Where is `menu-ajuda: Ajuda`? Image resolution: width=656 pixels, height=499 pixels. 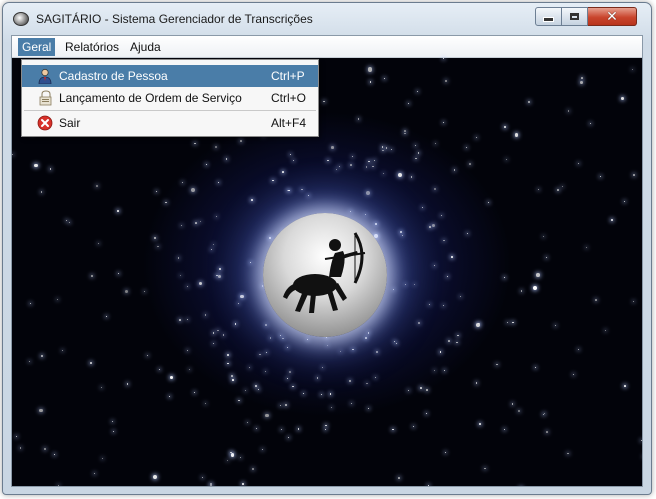 menu-ajuda: Ajuda is located at coordinates (145, 47).